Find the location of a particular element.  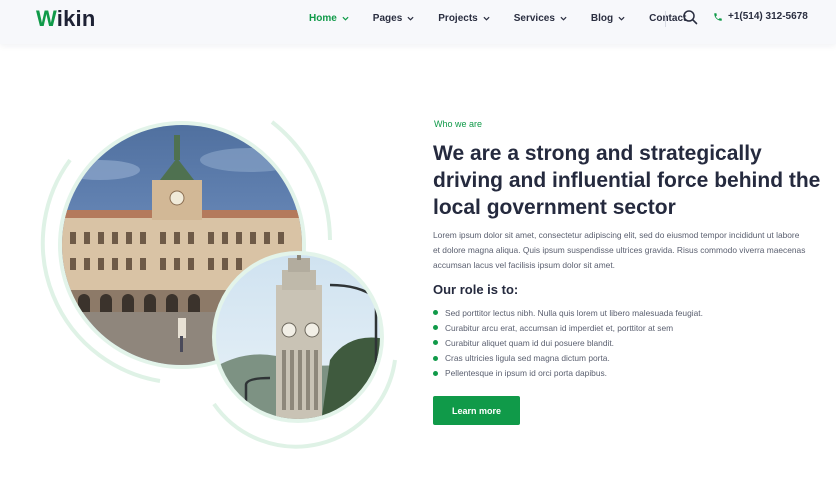

nav-divider is located at coordinates (665, 19).